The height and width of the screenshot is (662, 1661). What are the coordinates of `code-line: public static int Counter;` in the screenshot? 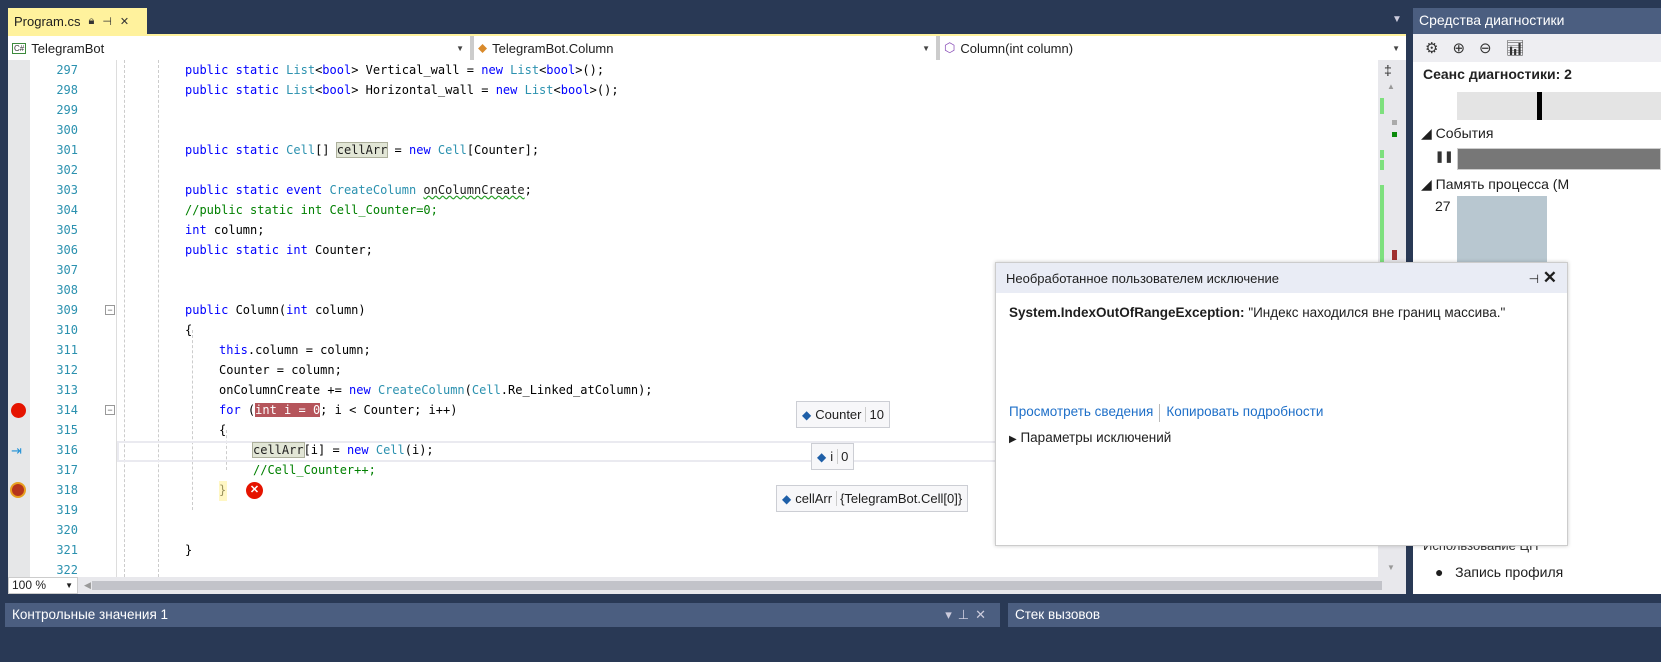 It's located at (279, 250).